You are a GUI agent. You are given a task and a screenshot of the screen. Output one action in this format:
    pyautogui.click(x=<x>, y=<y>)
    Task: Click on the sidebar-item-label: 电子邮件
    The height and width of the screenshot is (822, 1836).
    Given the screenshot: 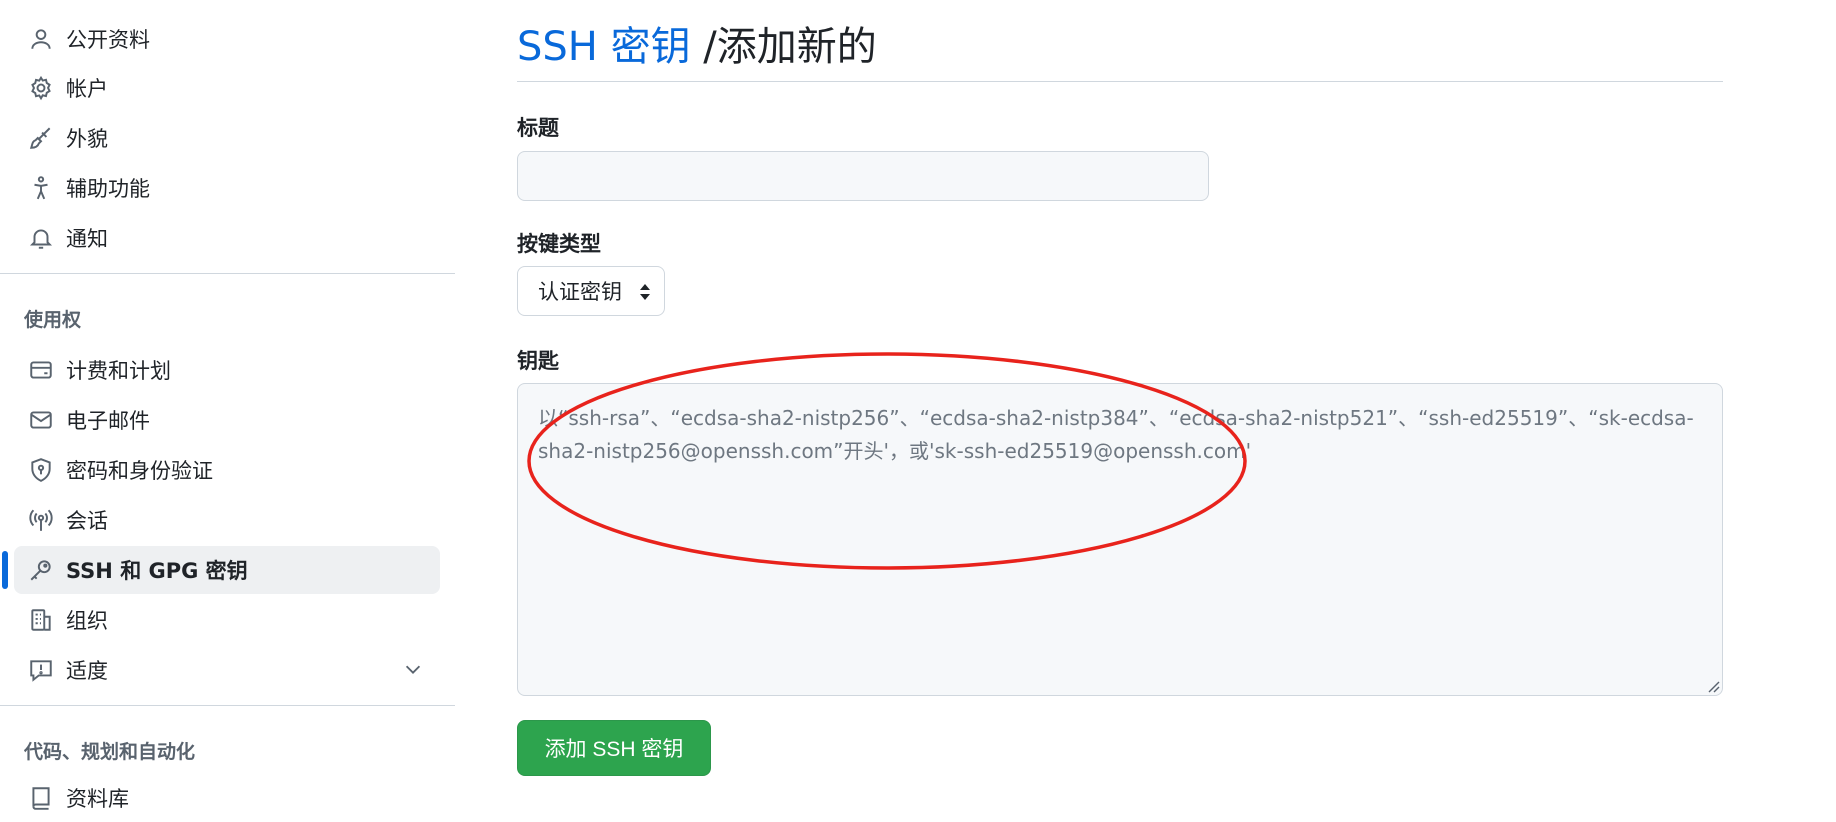 What is the action you would take?
    pyautogui.click(x=108, y=421)
    